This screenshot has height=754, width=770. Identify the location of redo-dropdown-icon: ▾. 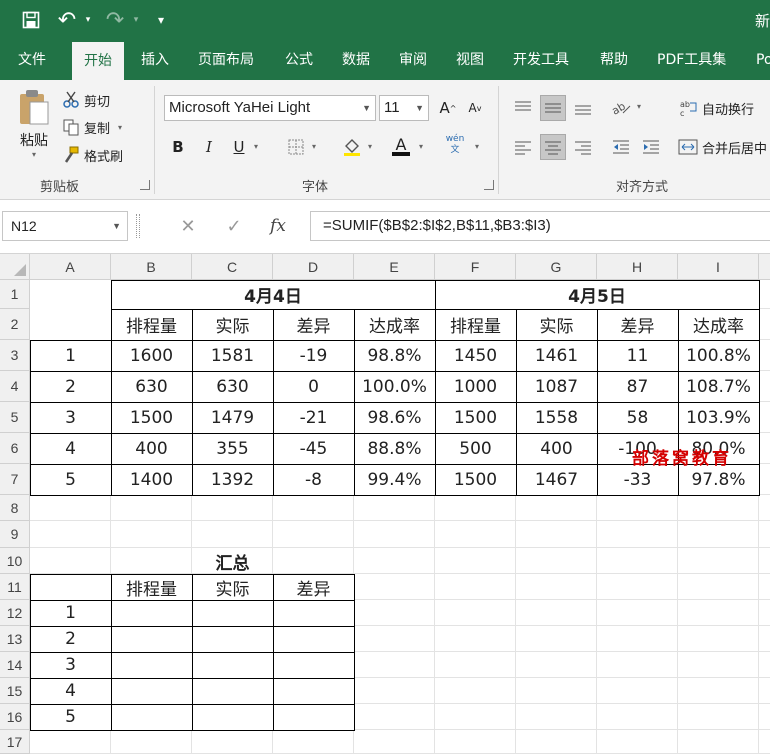
(136, 20).